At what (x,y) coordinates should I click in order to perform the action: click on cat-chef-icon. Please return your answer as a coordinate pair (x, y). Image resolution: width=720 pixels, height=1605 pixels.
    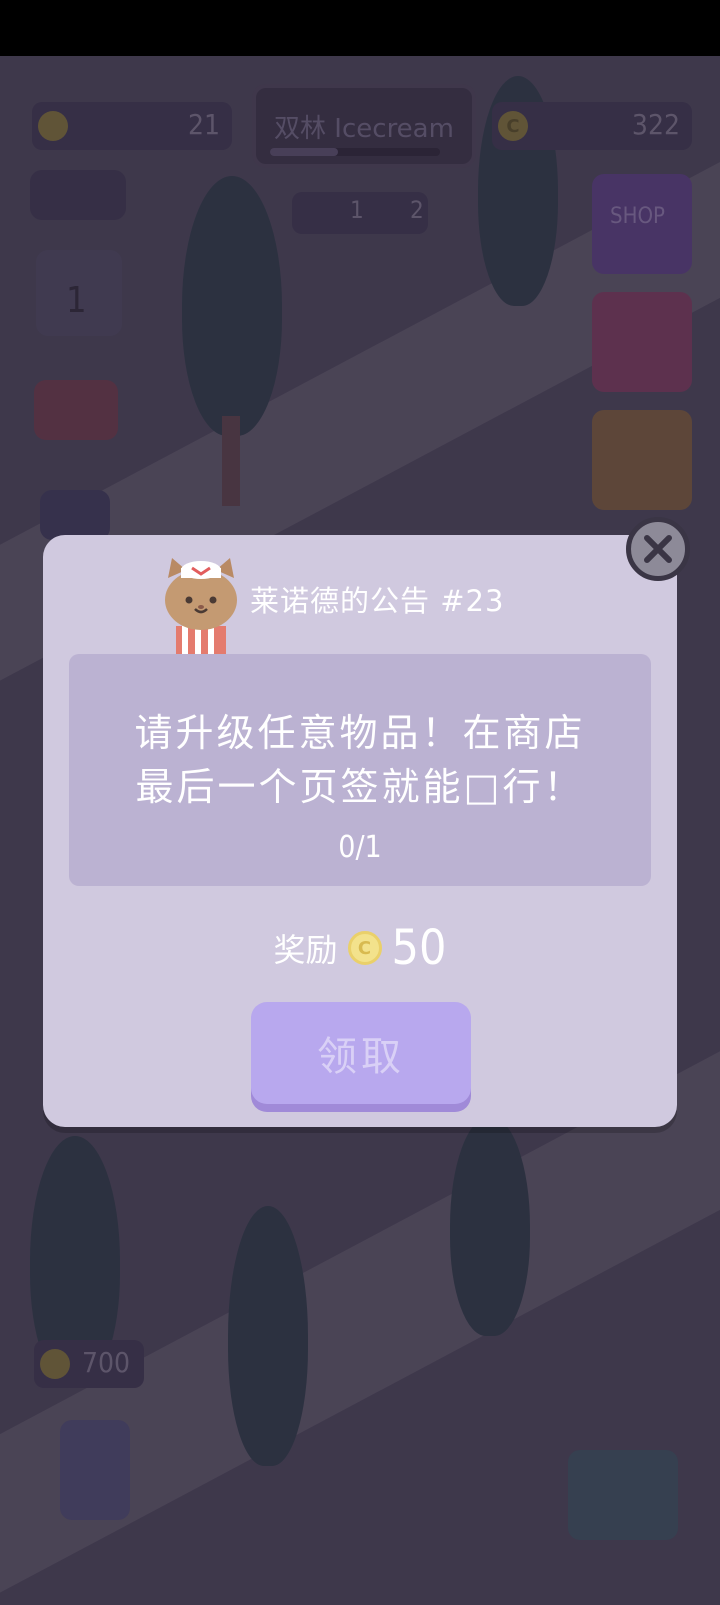
    Looking at the image, I should click on (201, 606).